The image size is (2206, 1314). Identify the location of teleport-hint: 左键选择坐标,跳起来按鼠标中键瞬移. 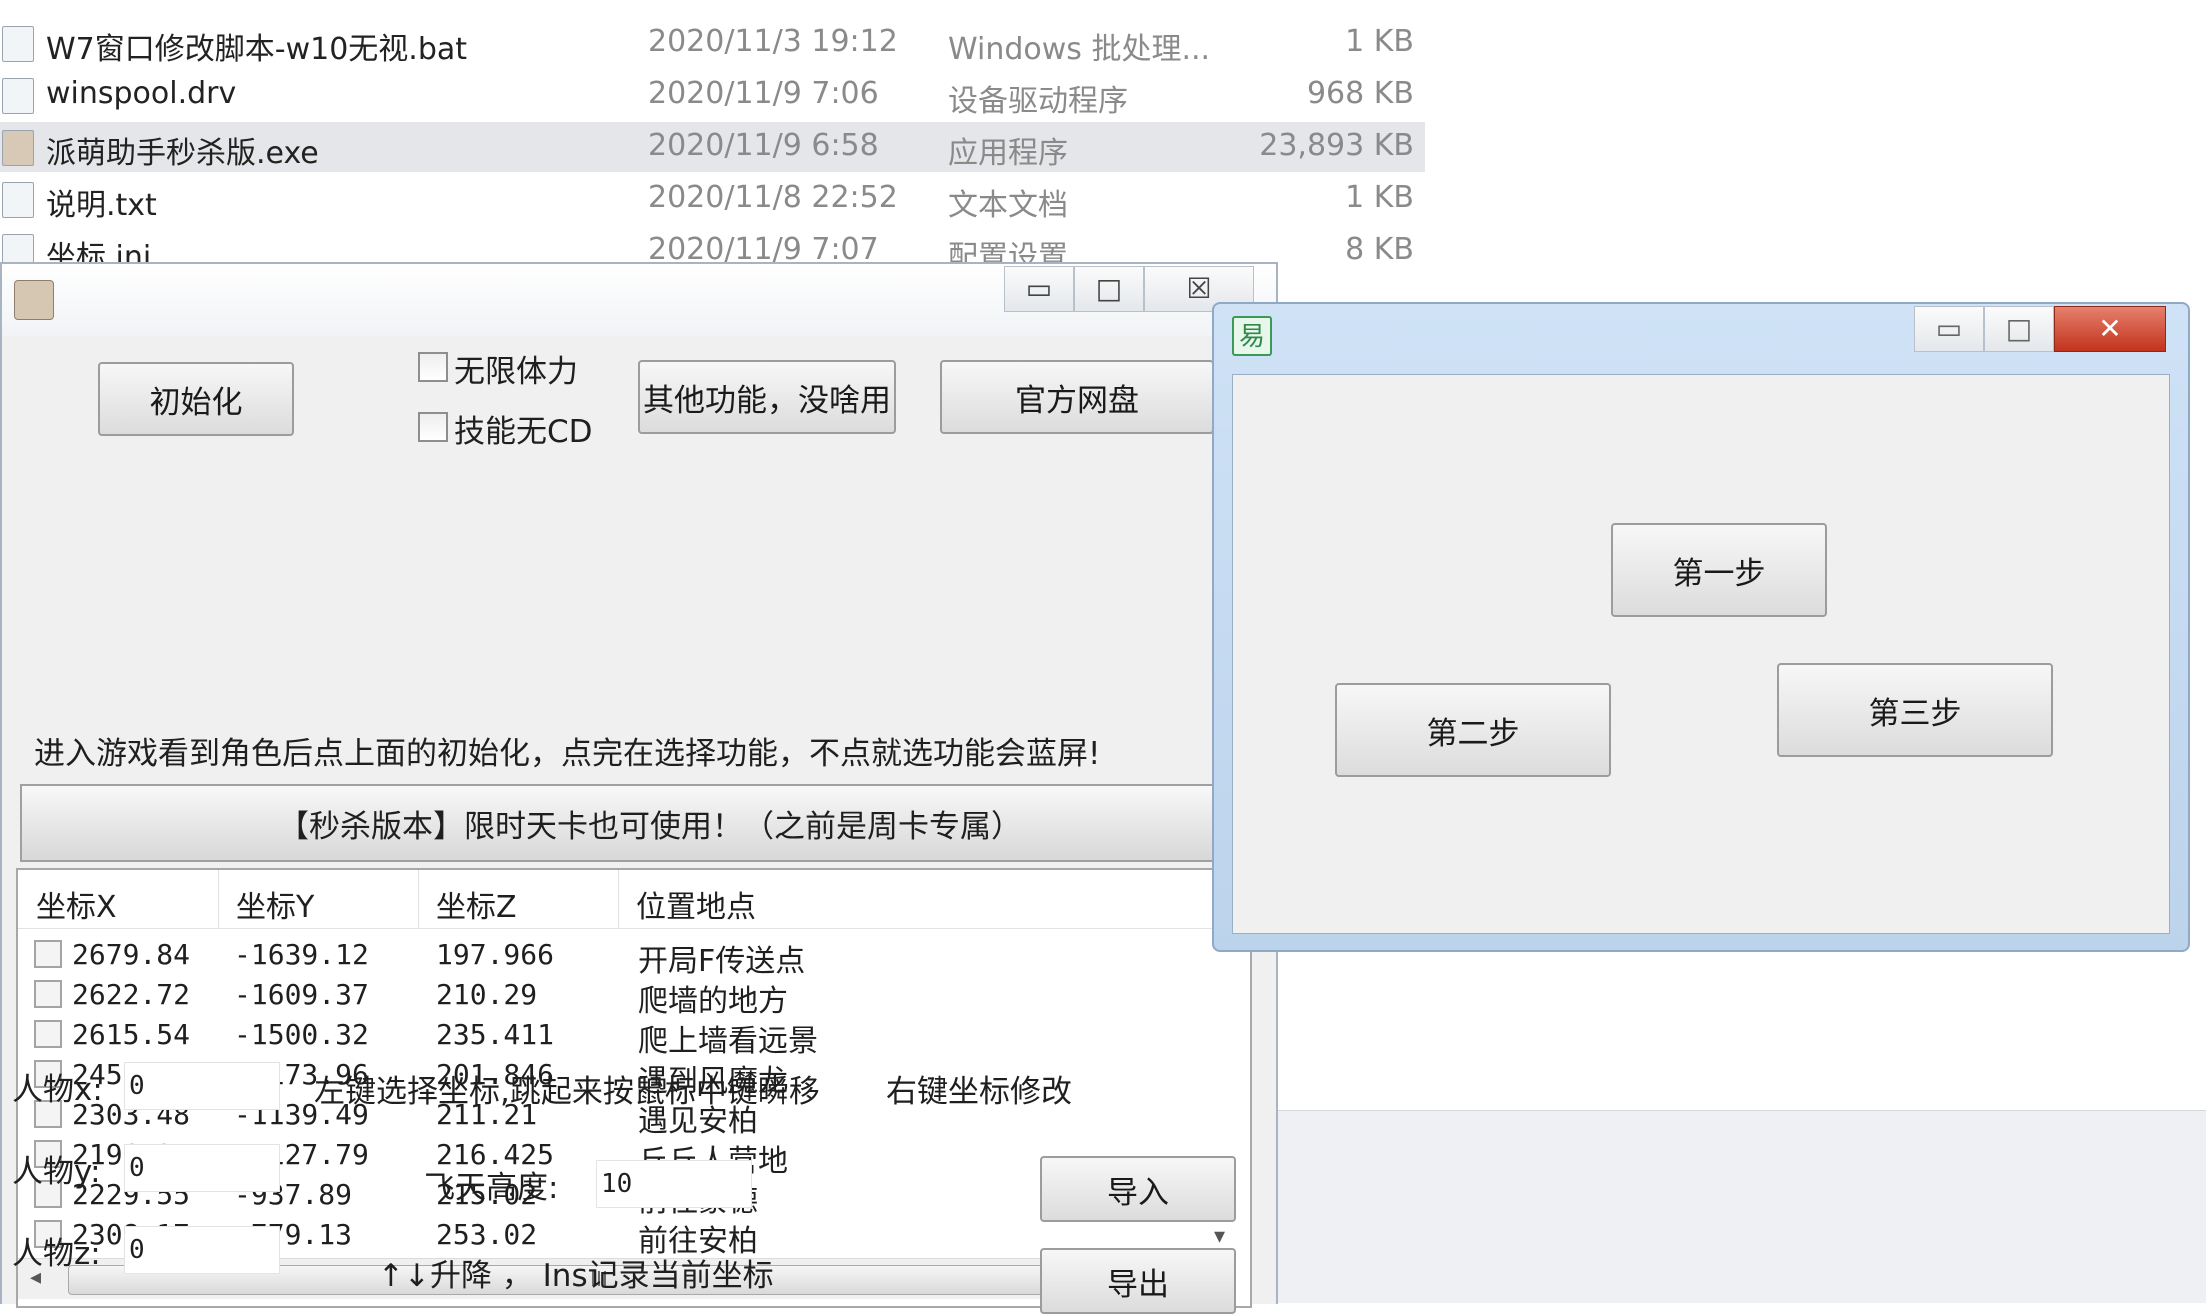
(567, 1092).